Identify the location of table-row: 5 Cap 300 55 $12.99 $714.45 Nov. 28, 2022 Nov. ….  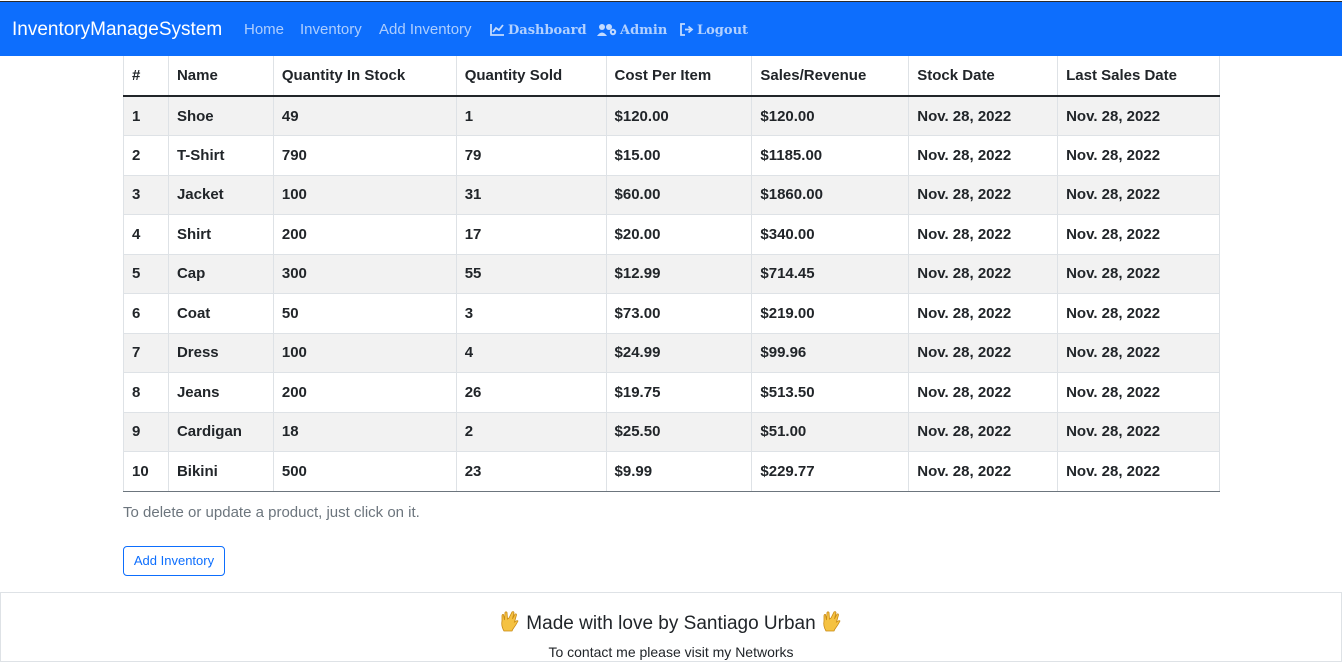
(671, 274).